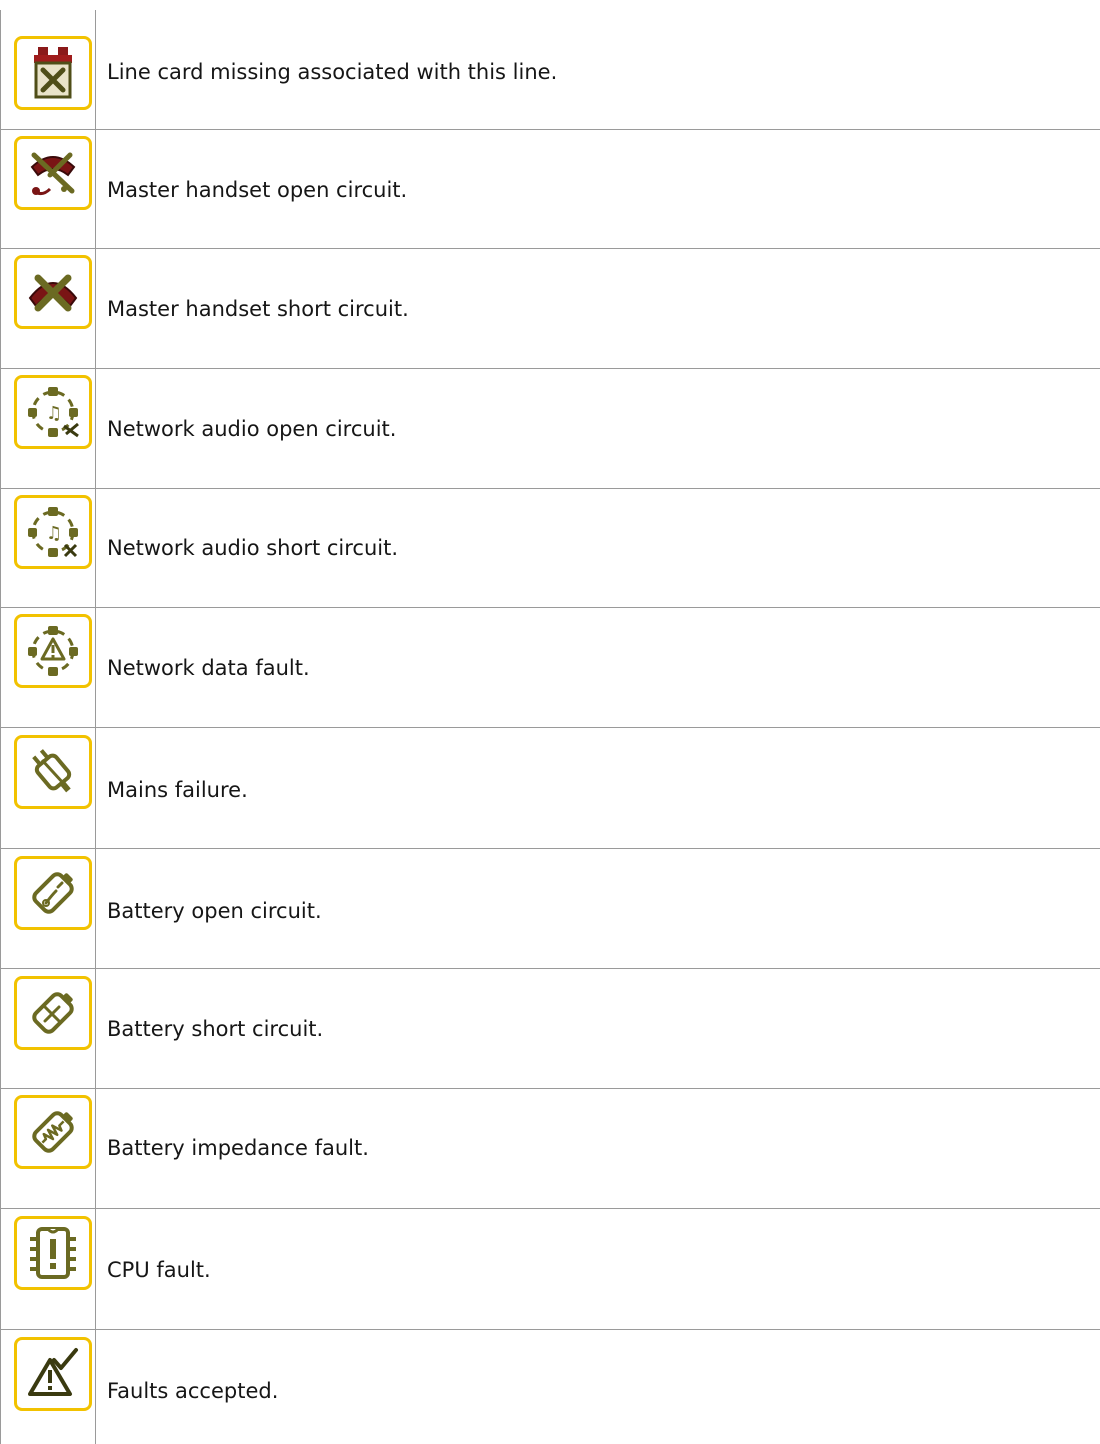 The image size is (1100, 1444). I want to click on table-row: Battery impedance fault., so click(550, 1149).